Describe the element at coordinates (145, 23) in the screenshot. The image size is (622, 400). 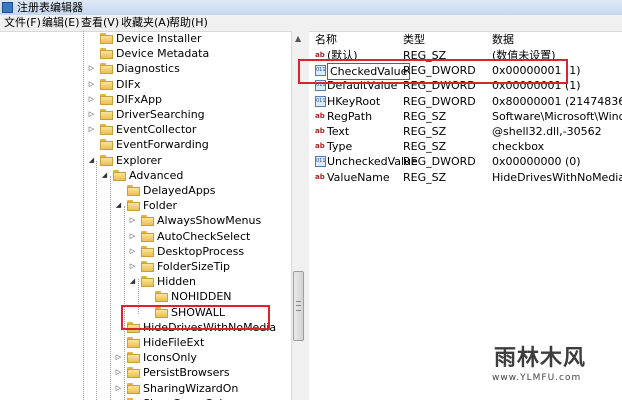
I see `menu-favorites: 收藏夹(A)` at that location.